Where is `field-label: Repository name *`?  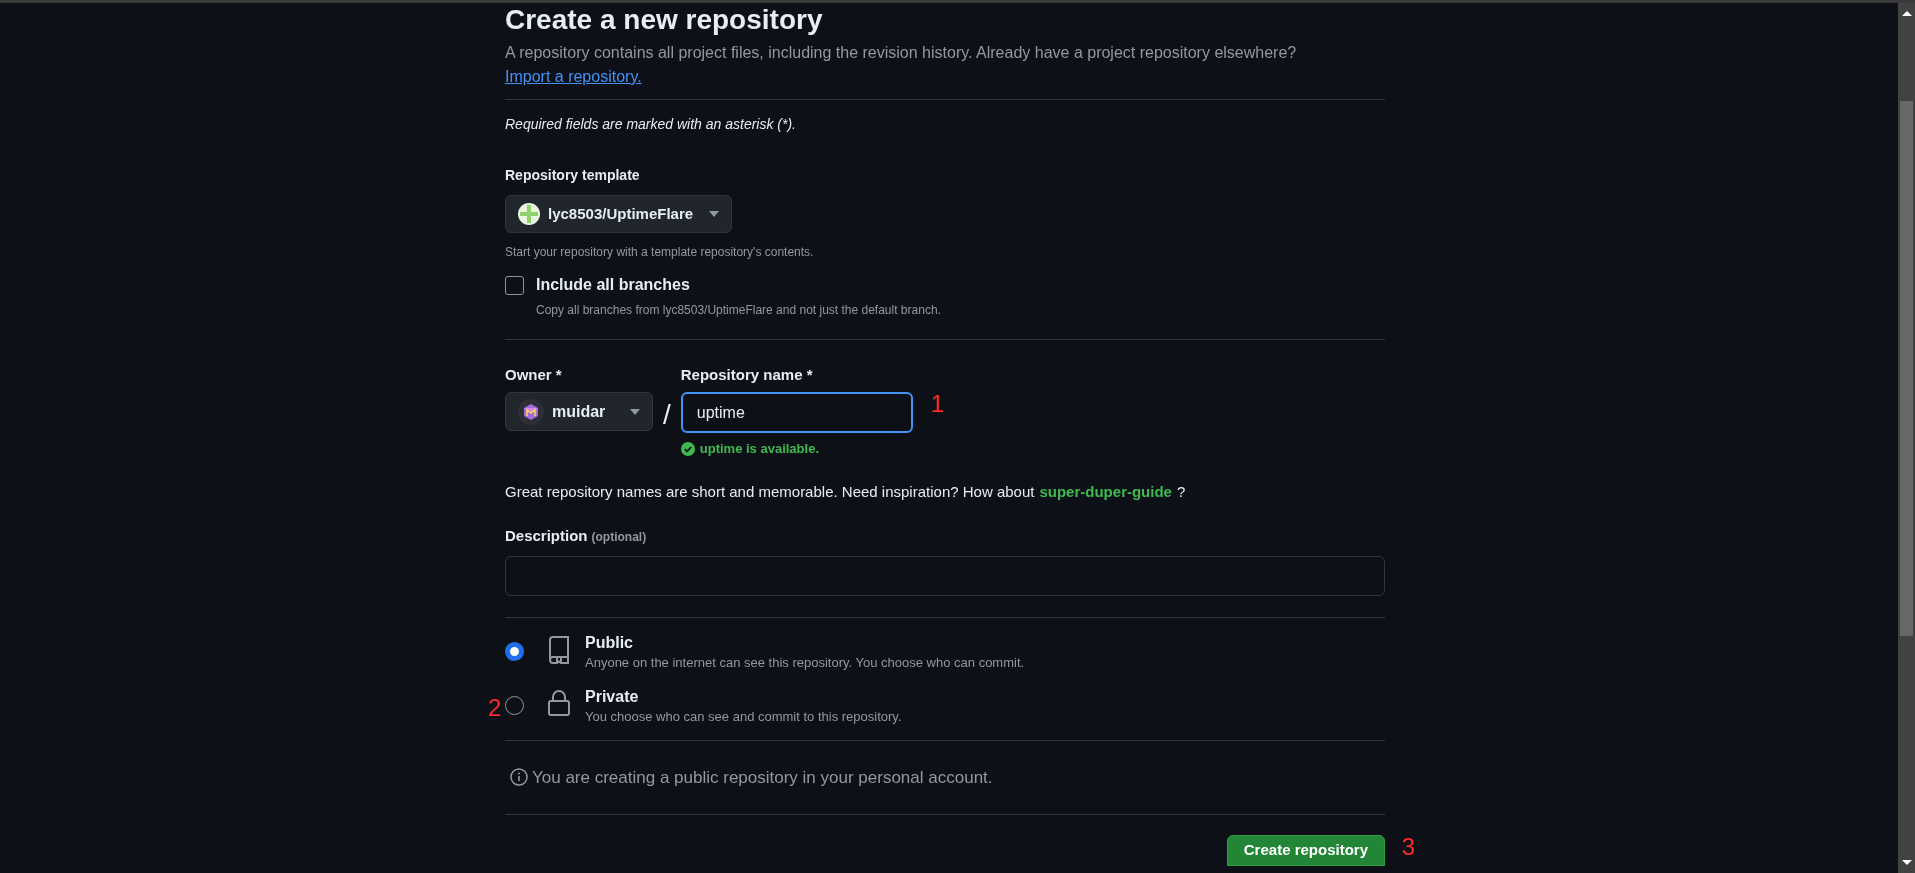 field-label: Repository name * is located at coordinates (747, 374).